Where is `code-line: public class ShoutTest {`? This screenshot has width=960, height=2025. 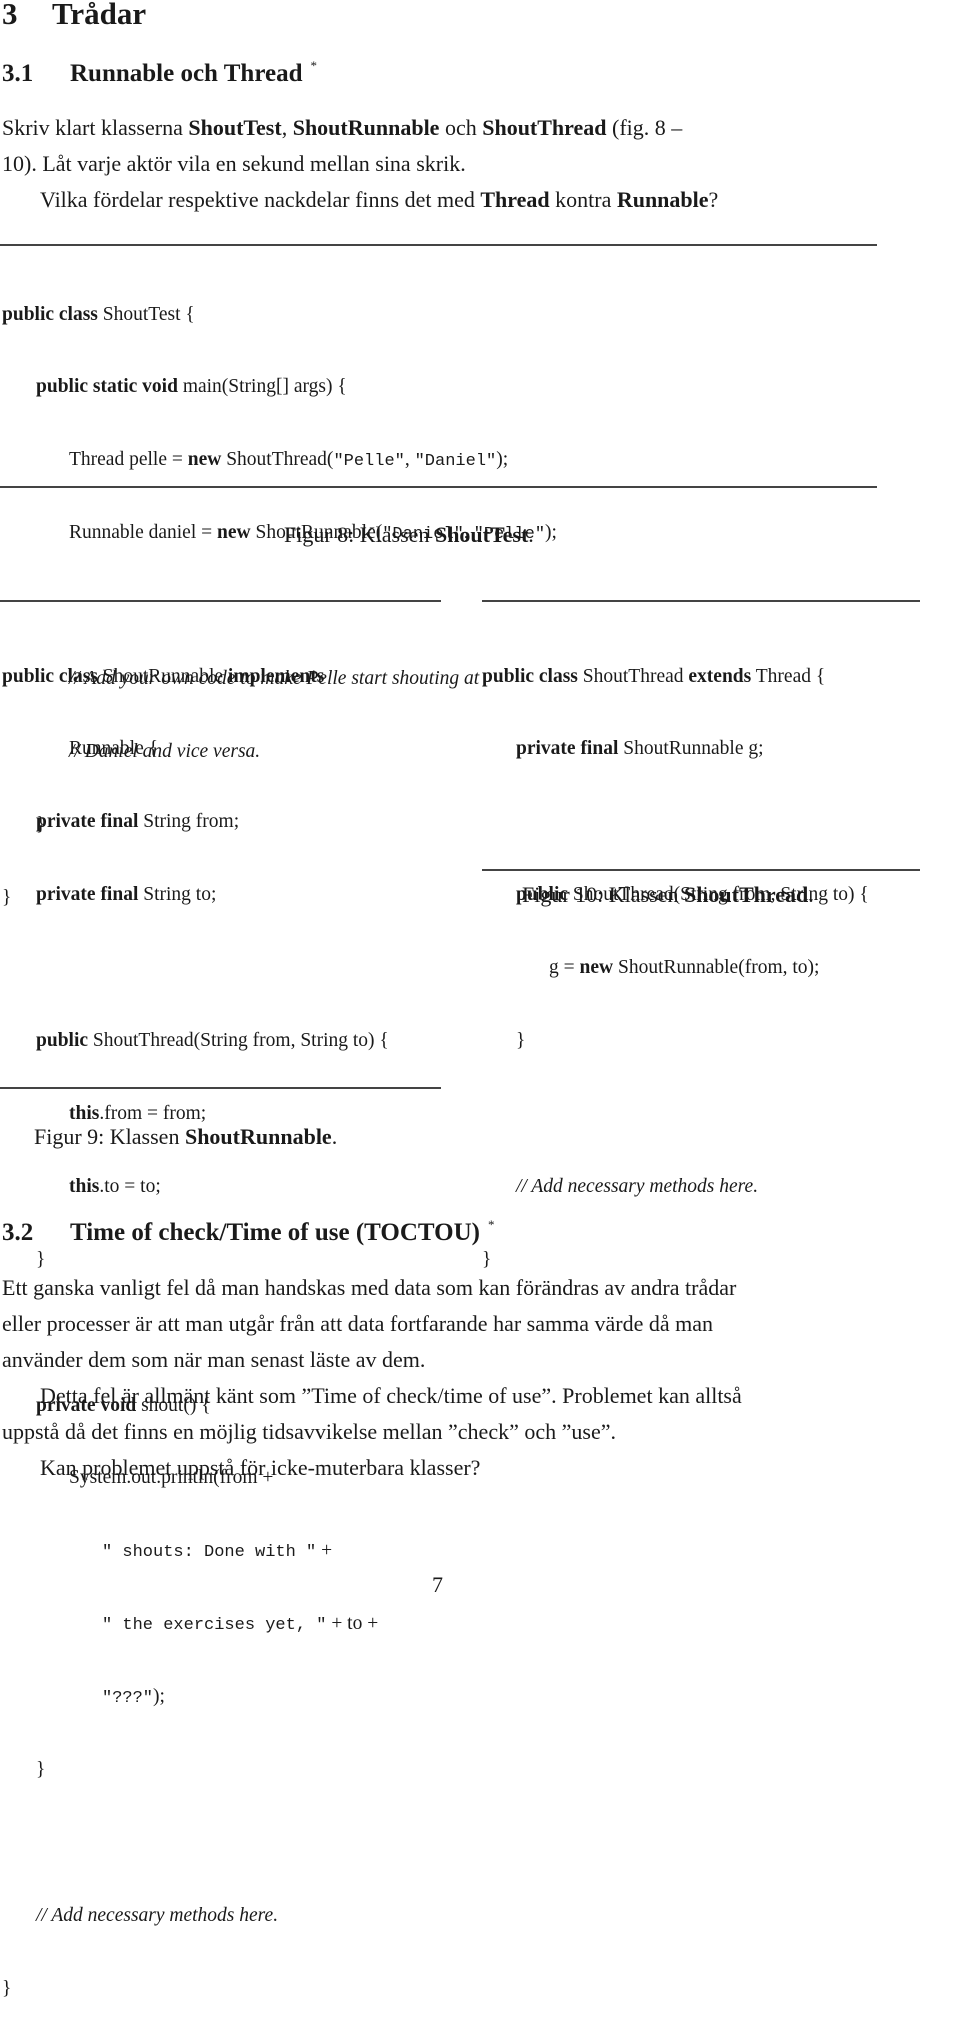
code-line: public class ShoutTest { is located at coordinates (279, 315).